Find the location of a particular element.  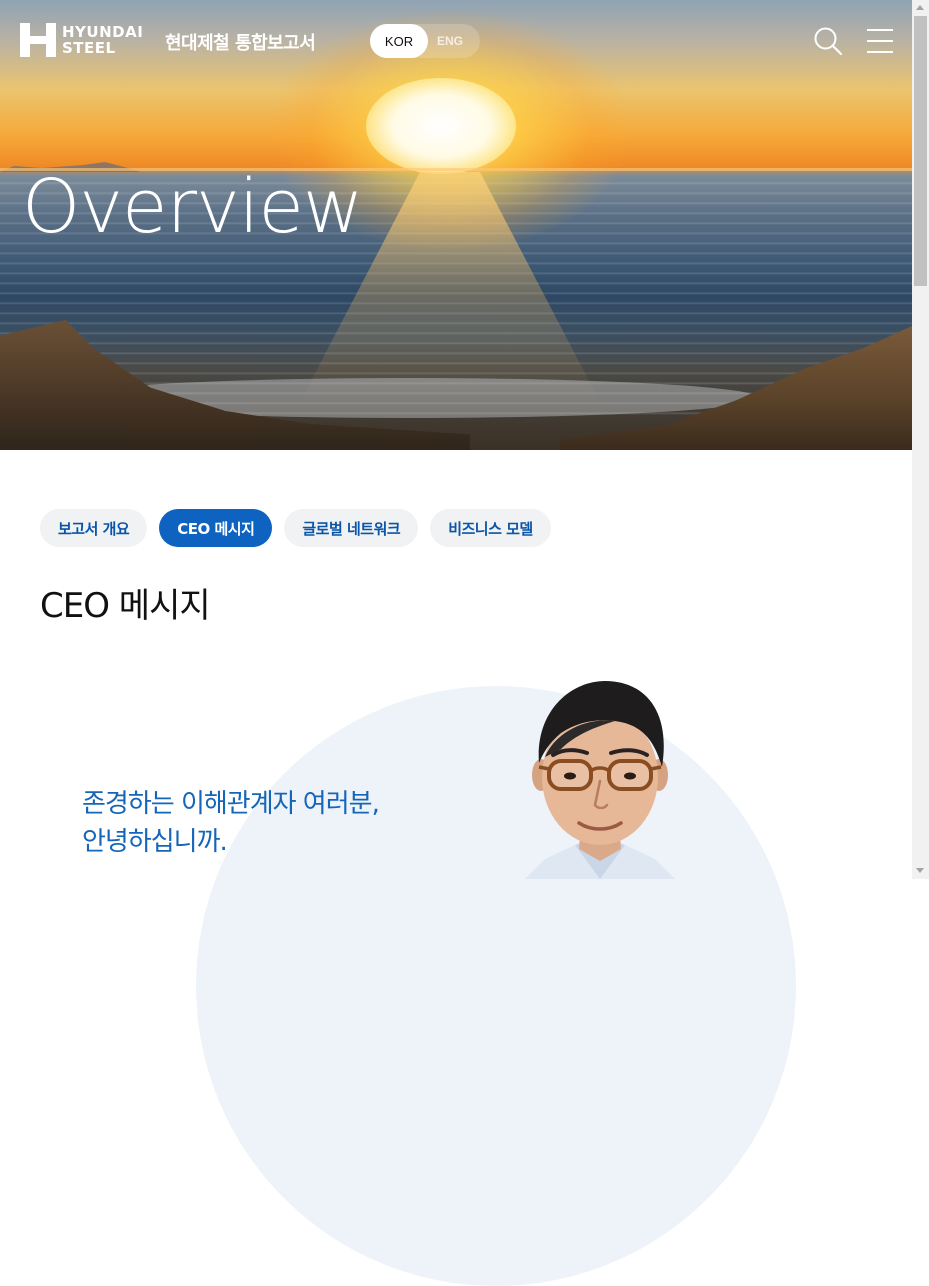

lang-kor-button: KOR is located at coordinates (399, 41).